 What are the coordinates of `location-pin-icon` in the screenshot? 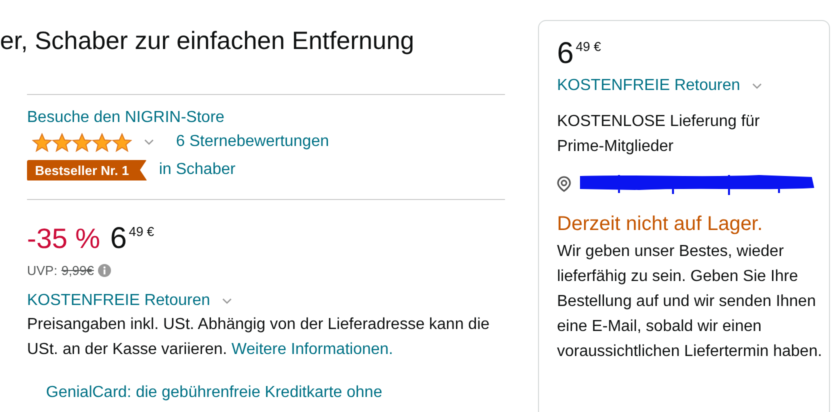 It's located at (564, 184).